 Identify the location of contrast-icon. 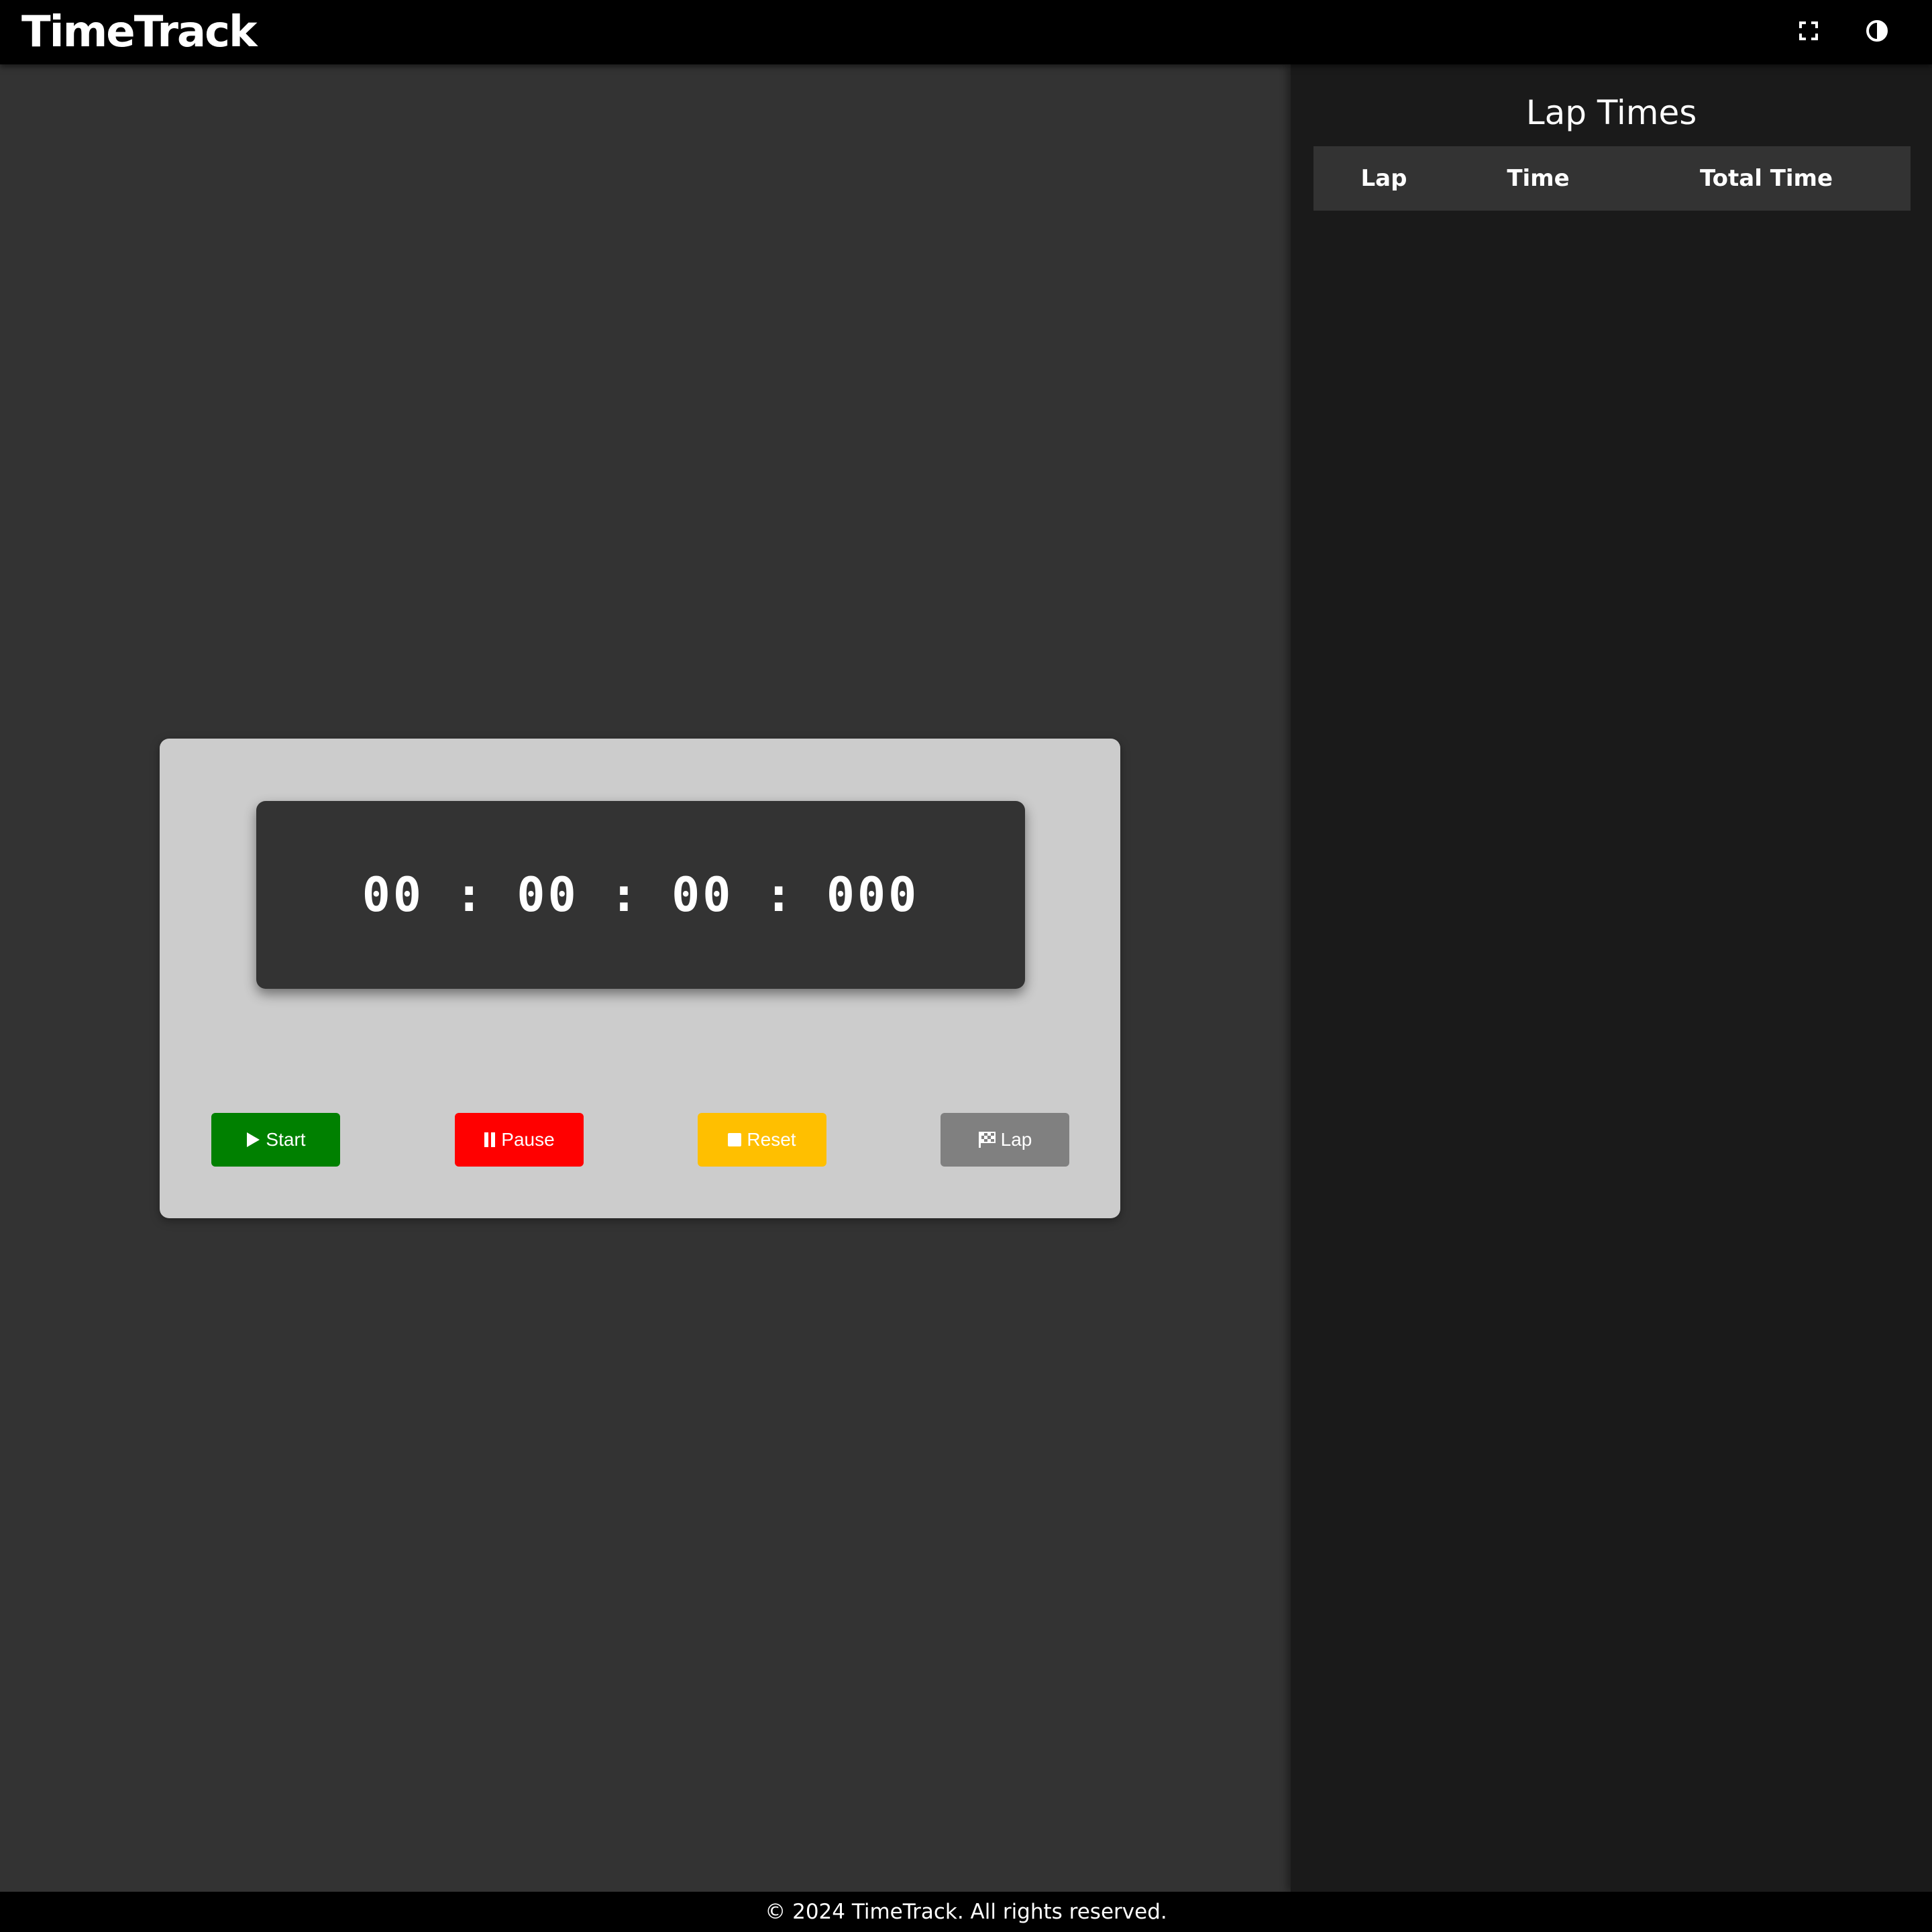
(1877, 32).